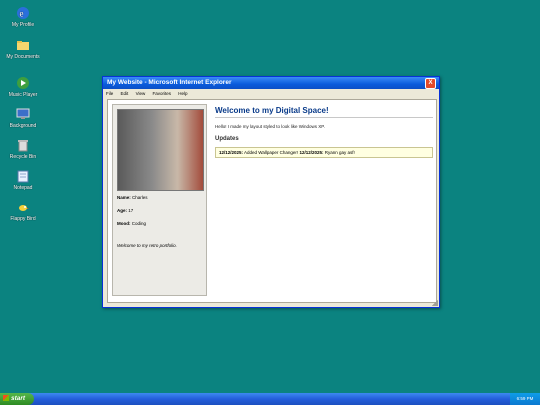 The image size is (540, 405). What do you see at coordinates (169, 82) in the screenshot?
I see `window-title: My Website - Microsoft Internet Explorer` at bounding box center [169, 82].